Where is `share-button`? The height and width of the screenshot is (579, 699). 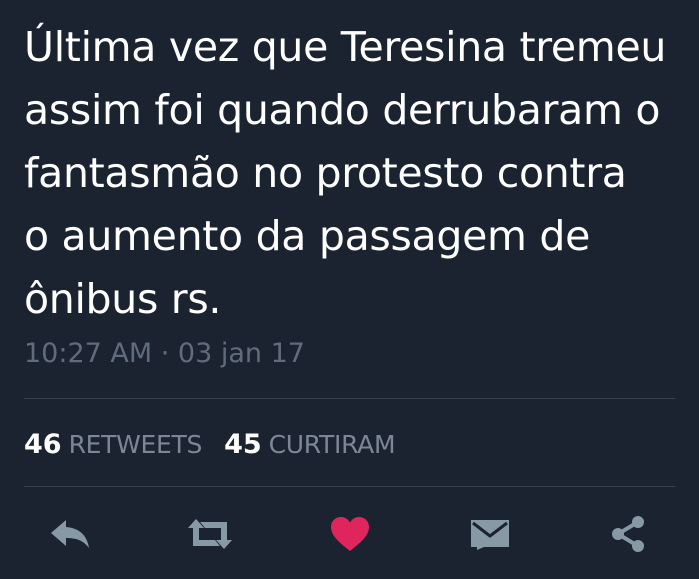
share-button is located at coordinates (628, 534).